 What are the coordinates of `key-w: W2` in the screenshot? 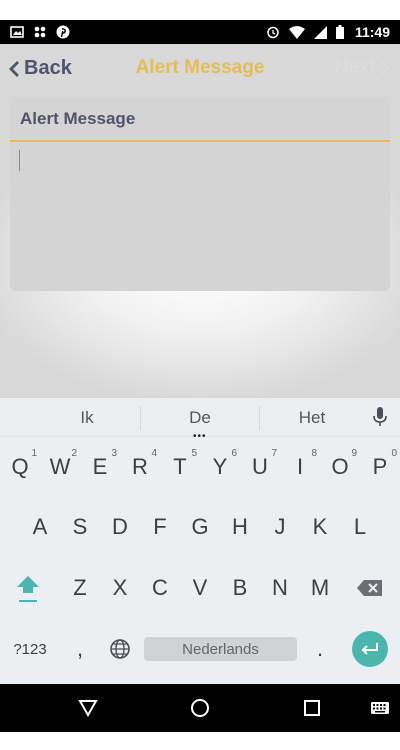 It's located at (60, 467).